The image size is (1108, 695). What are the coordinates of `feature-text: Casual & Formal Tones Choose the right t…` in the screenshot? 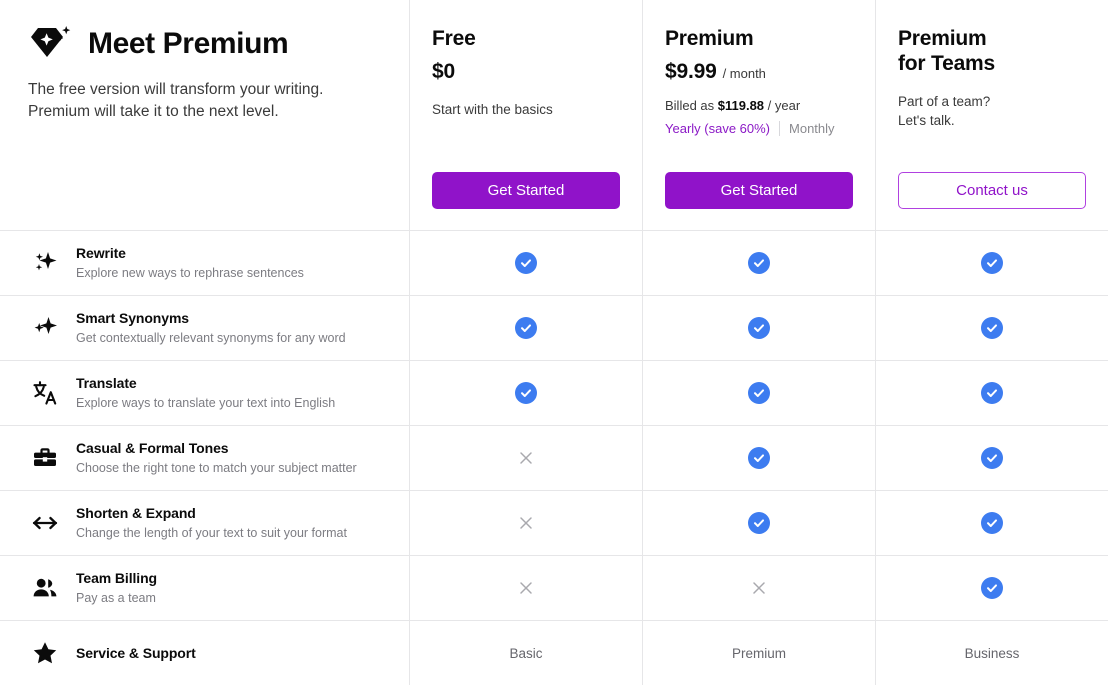 It's located at (216, 458).